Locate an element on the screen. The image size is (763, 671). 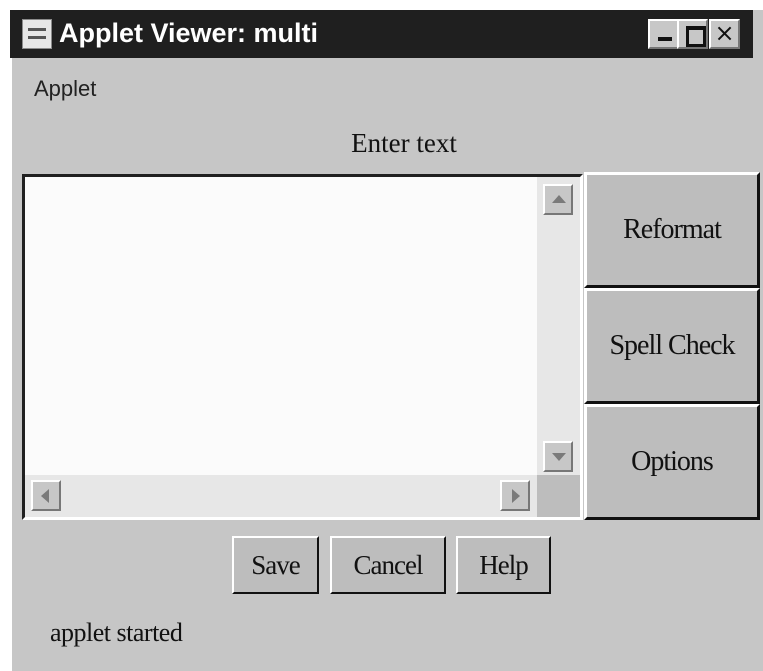
arrow-left-icon is located at coordinates (45, 496).